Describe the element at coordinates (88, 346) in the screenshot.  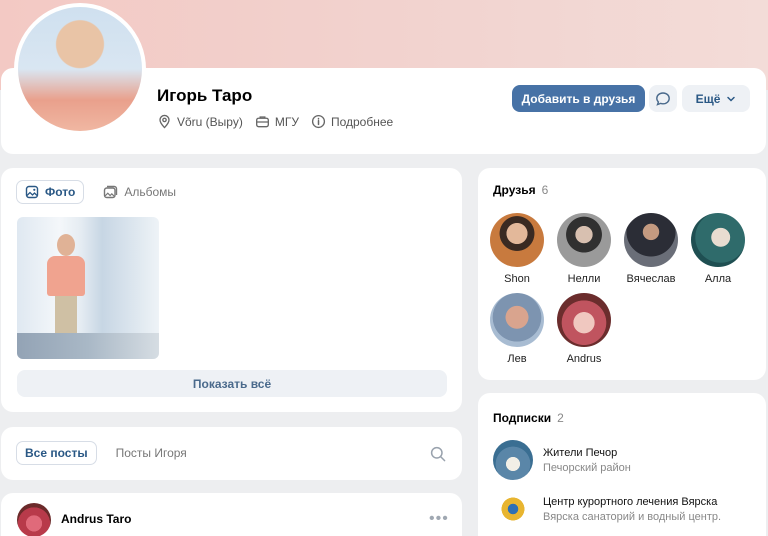
I see `photo-floor` at that location.